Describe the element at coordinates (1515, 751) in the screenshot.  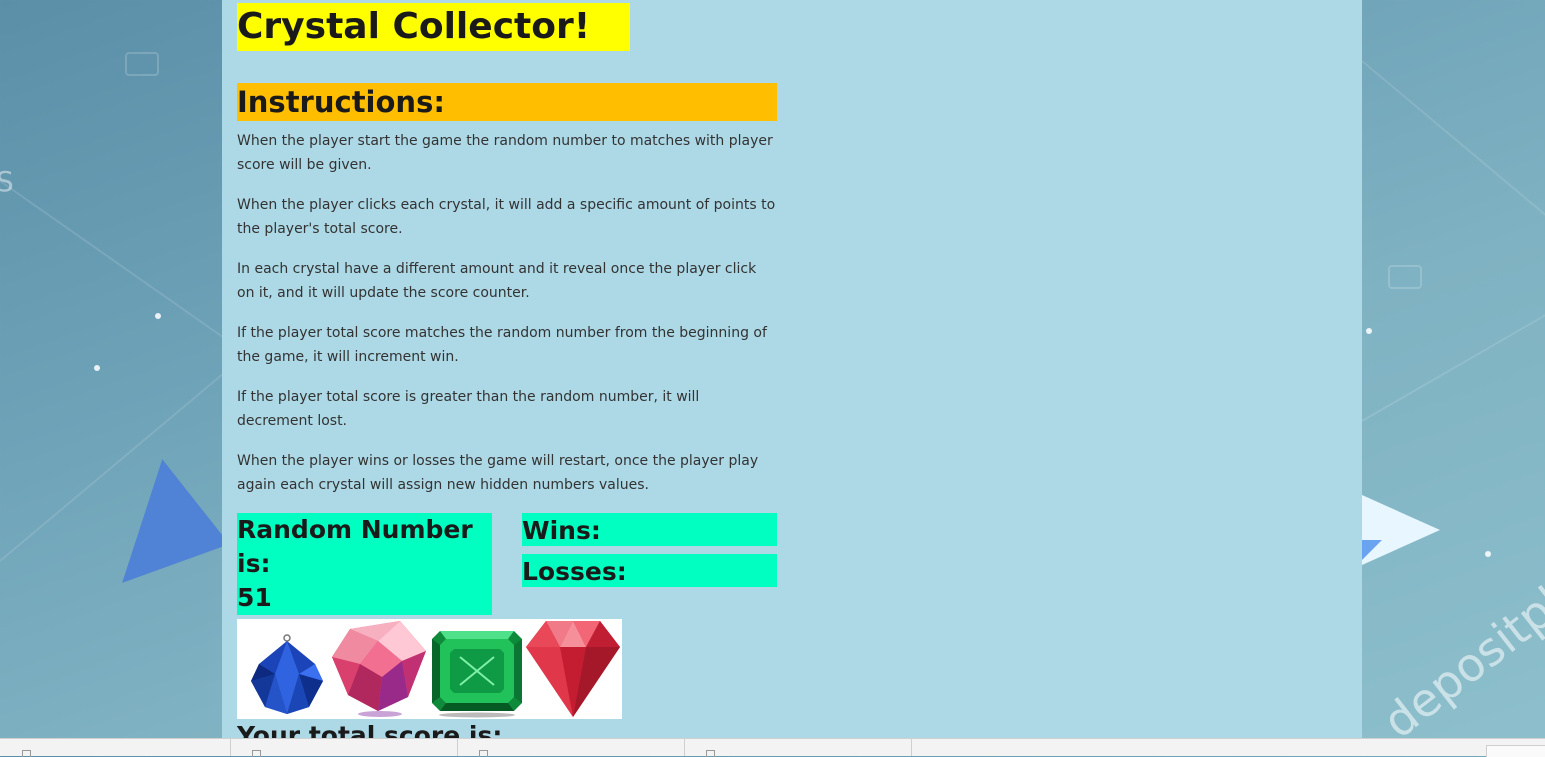
I see `show-all-button` at that location.